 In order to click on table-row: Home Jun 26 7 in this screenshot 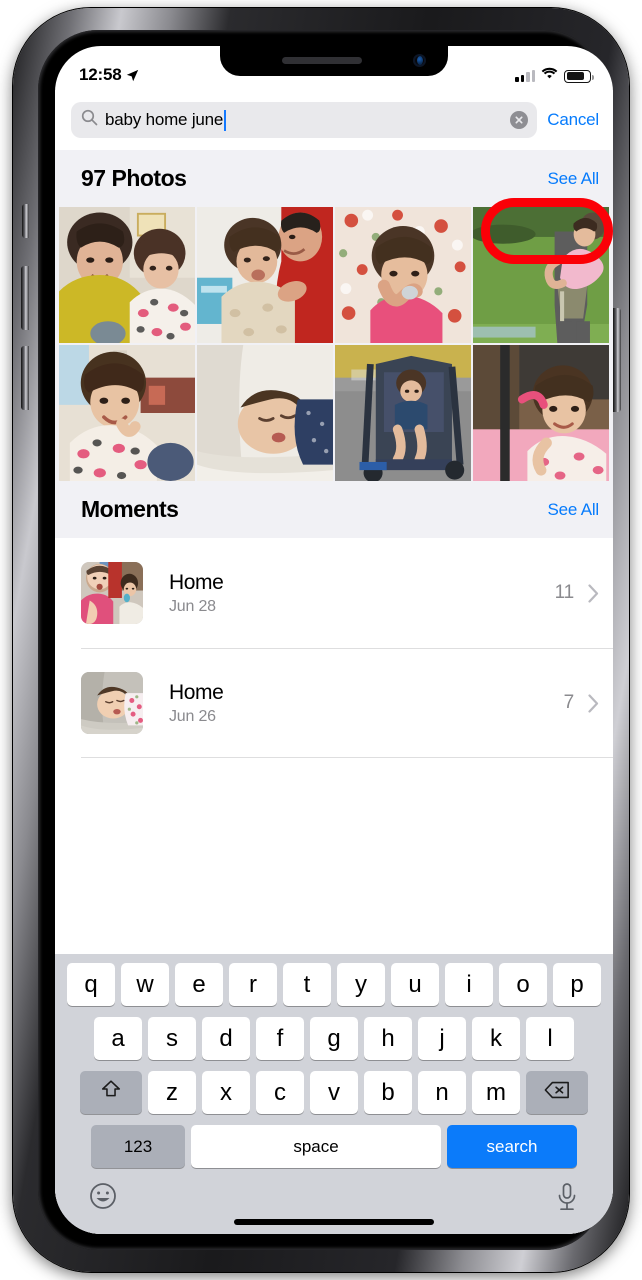, I will do `click(334, 703)`.